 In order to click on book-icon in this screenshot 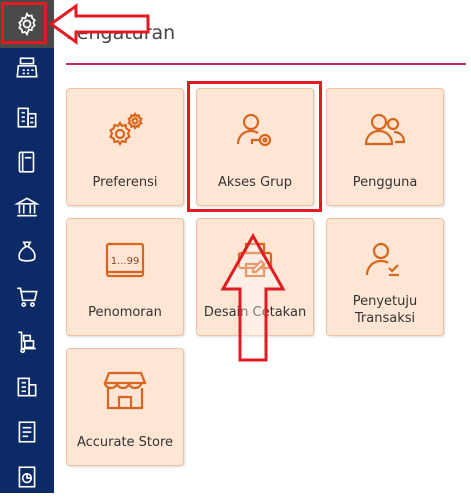, I will do `click(26, 162)`.